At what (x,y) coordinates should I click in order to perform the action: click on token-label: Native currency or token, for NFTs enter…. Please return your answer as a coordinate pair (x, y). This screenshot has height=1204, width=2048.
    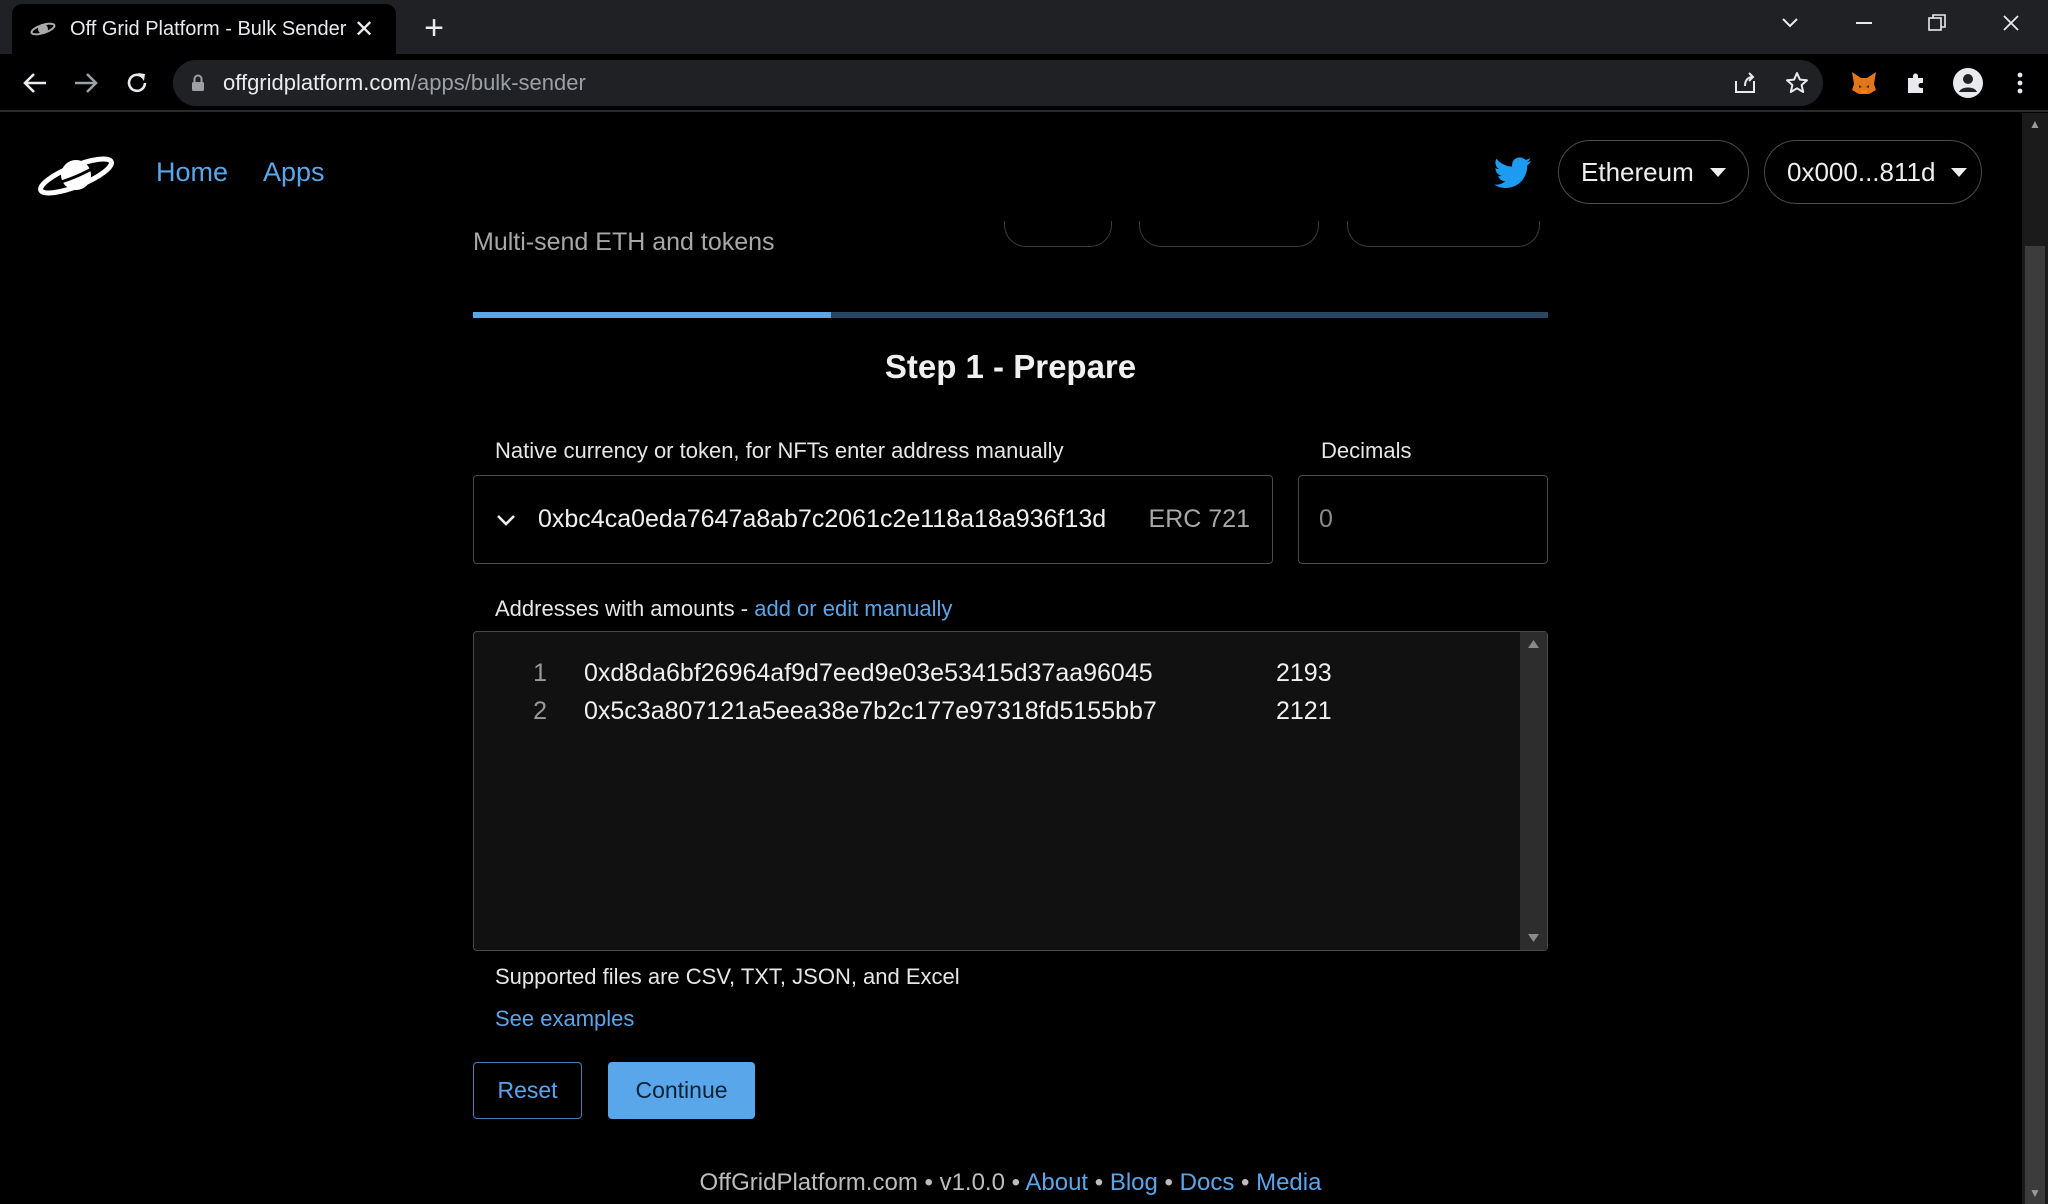
    Looking at the image, I should click on (779, 450).